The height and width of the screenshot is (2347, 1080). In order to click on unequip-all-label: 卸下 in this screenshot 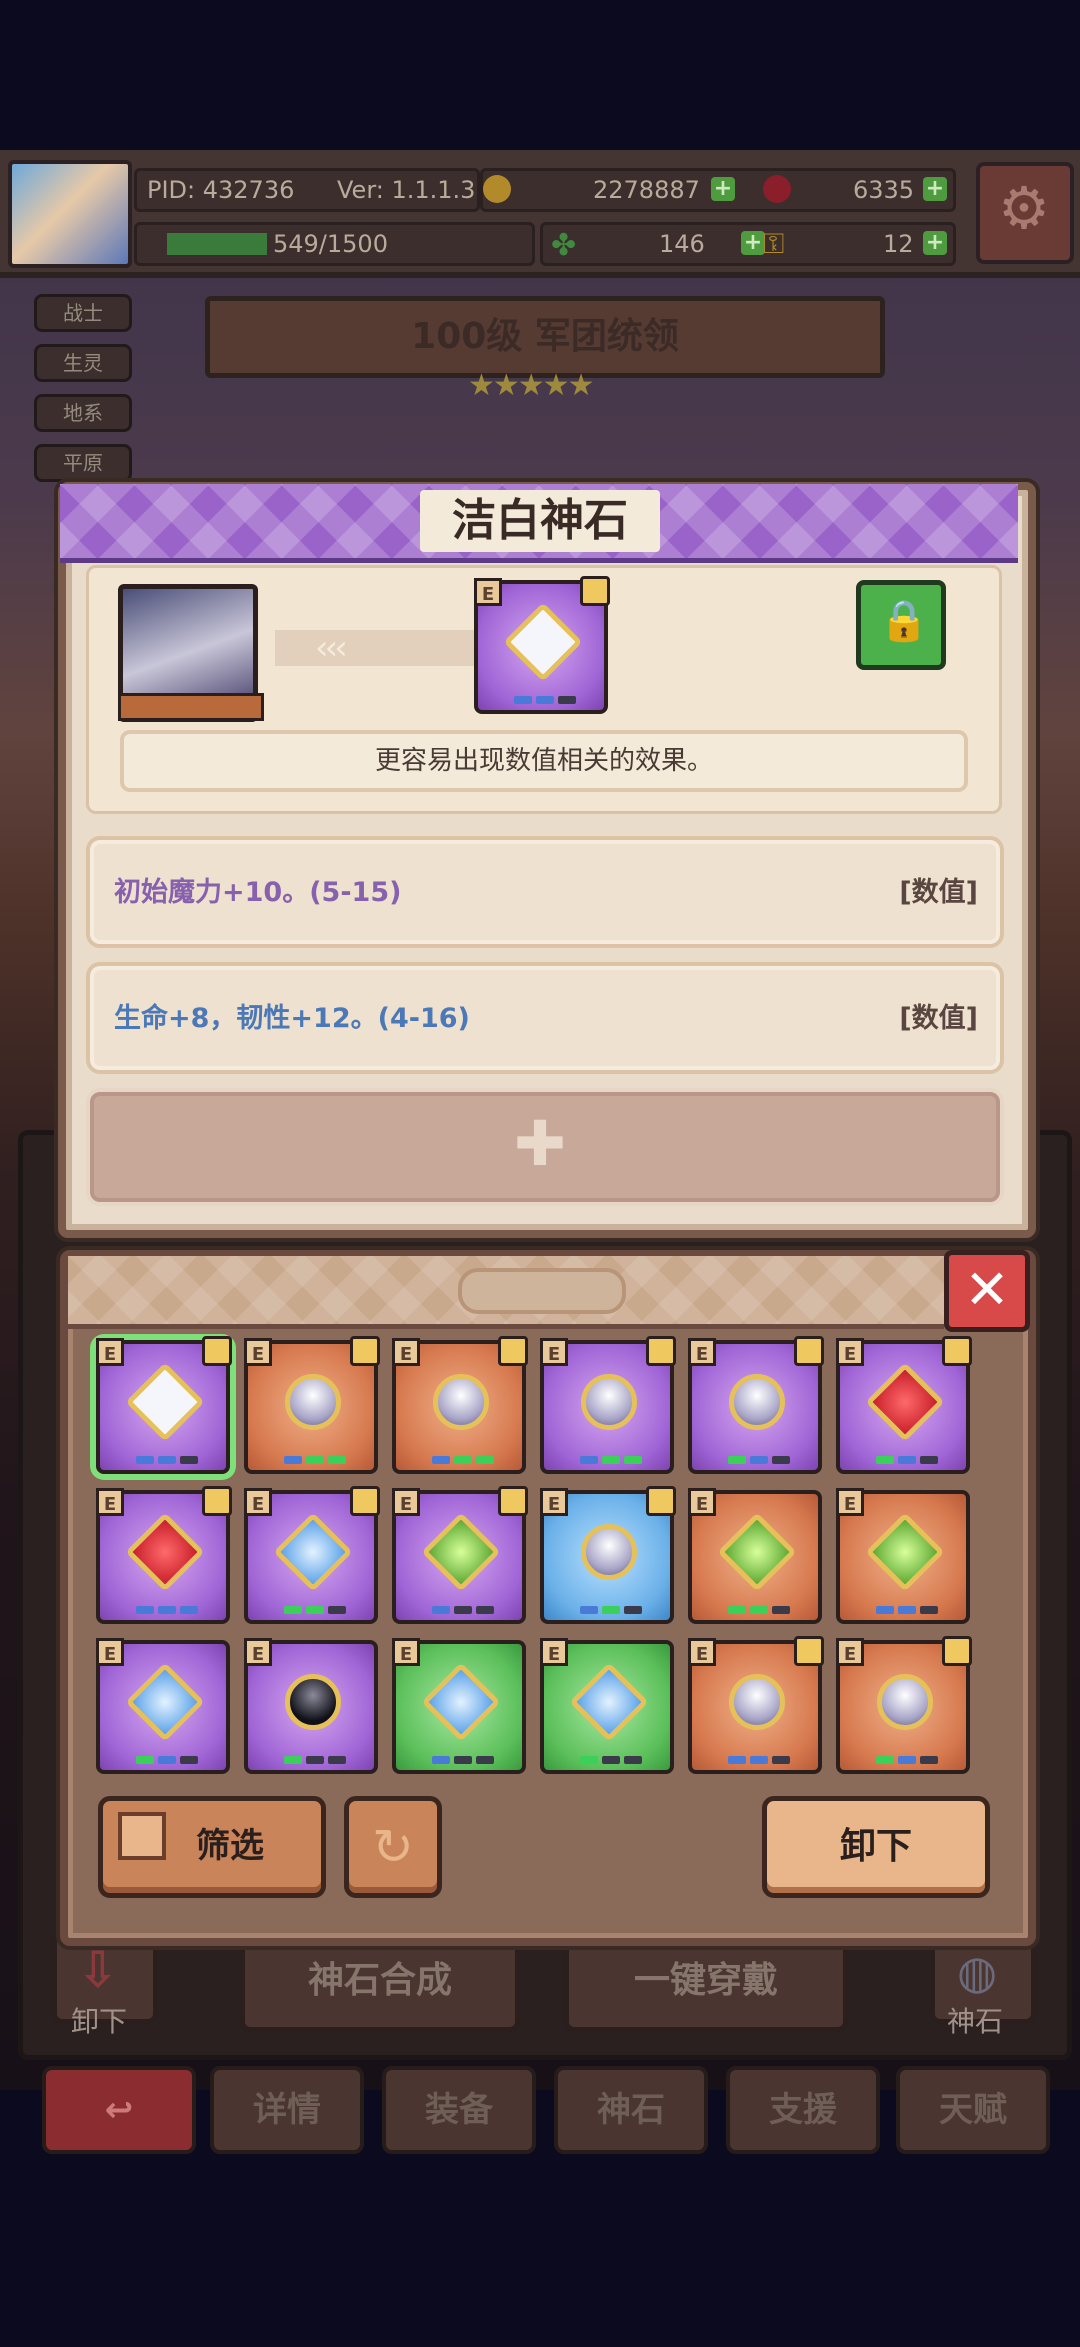, I will do `click(98, 2021)`.